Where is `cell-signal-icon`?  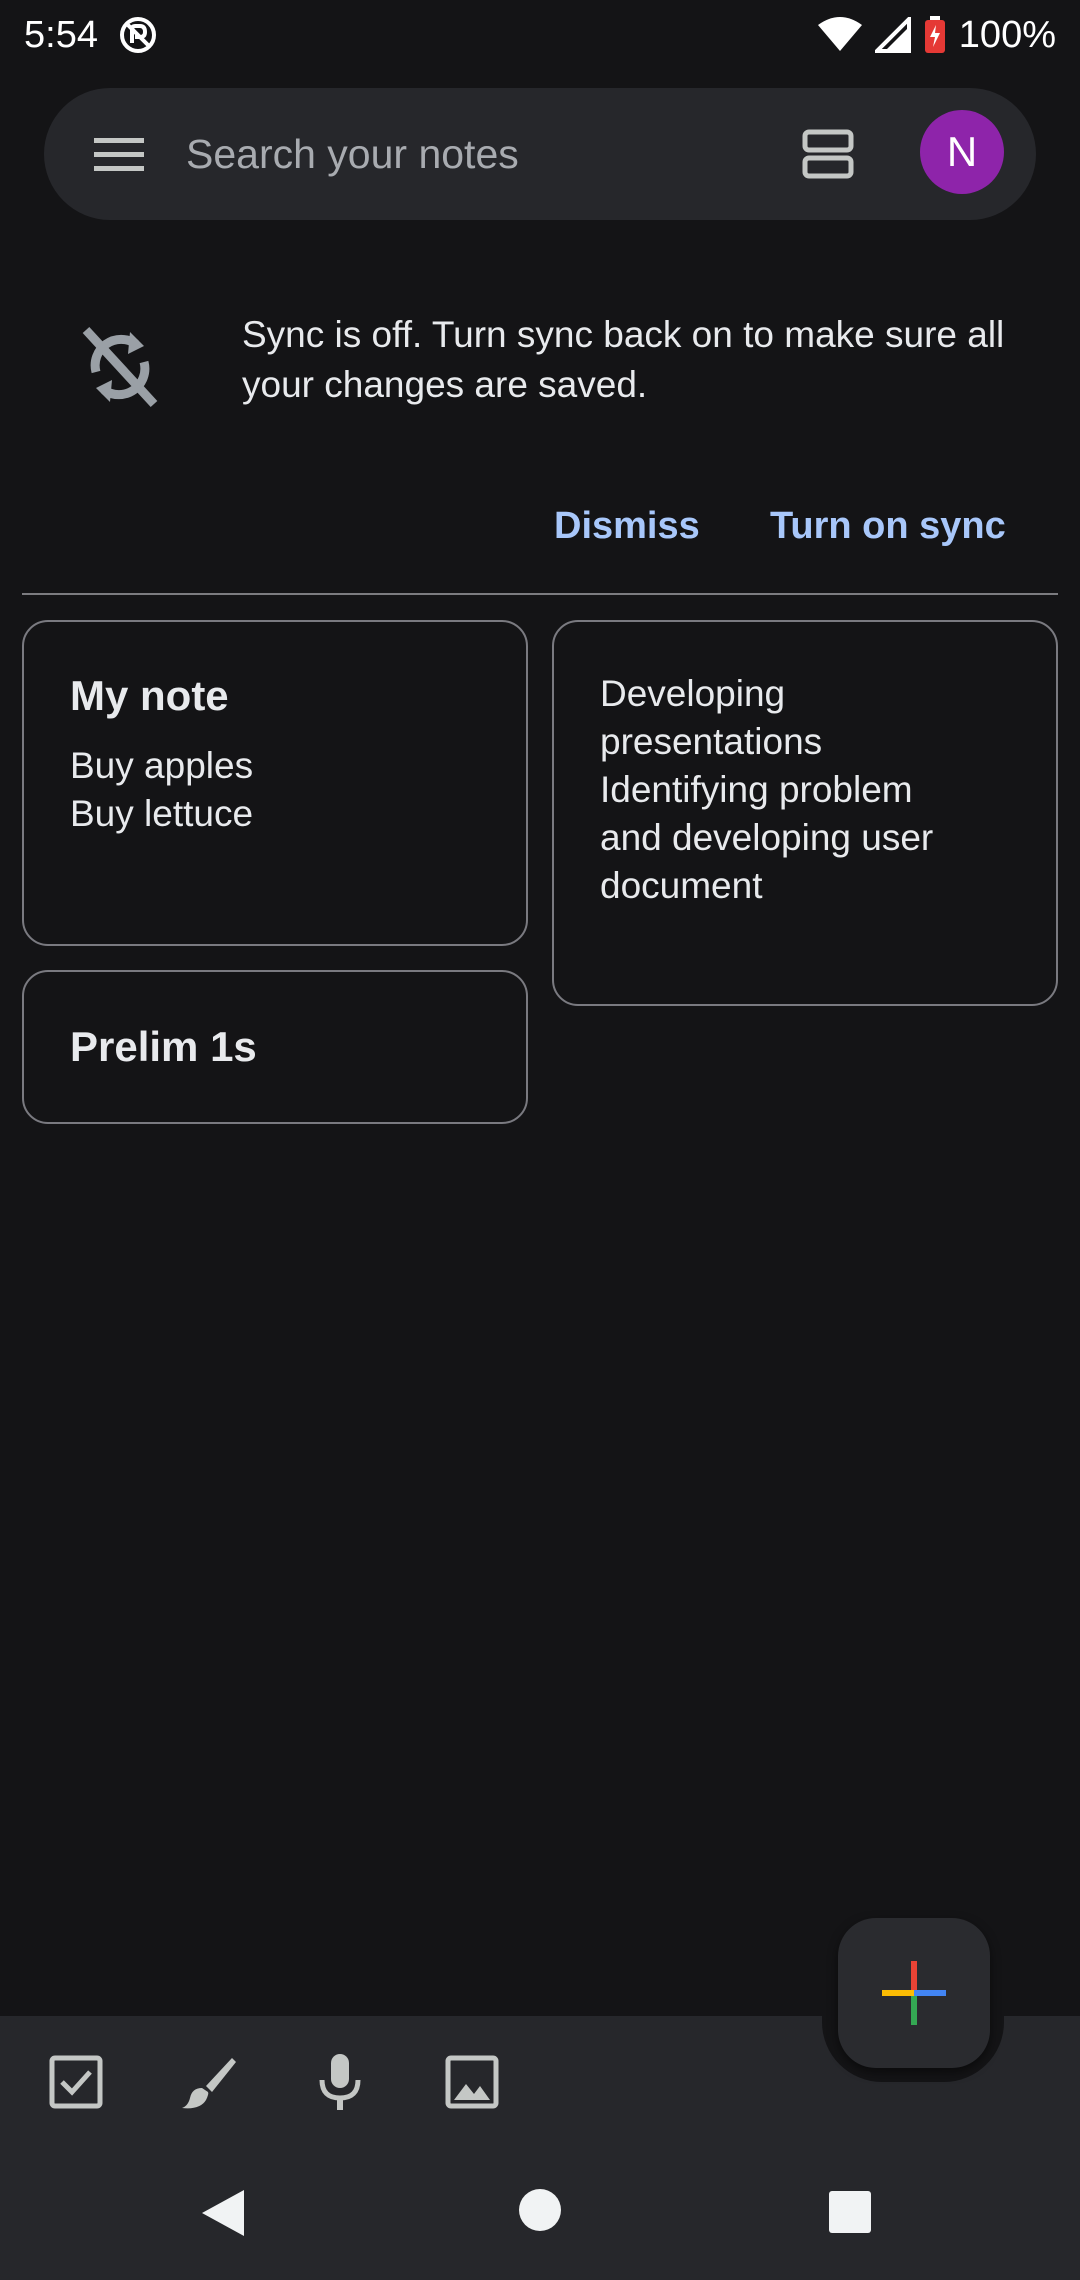 cell-signal-icon is located at coordinates (892, 35).